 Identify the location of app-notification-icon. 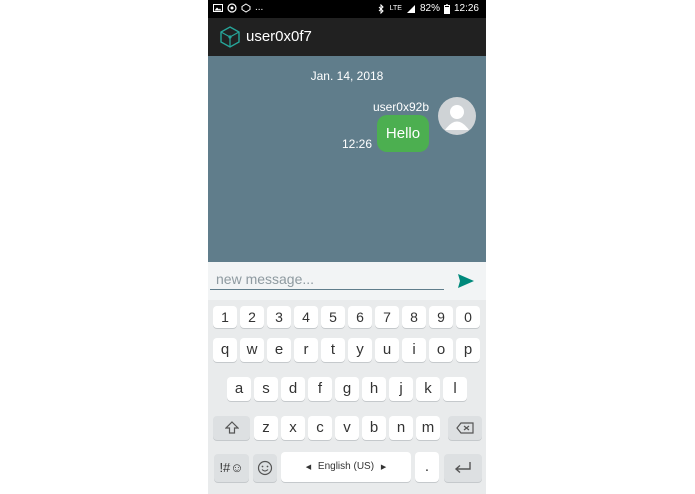
(246, 7).